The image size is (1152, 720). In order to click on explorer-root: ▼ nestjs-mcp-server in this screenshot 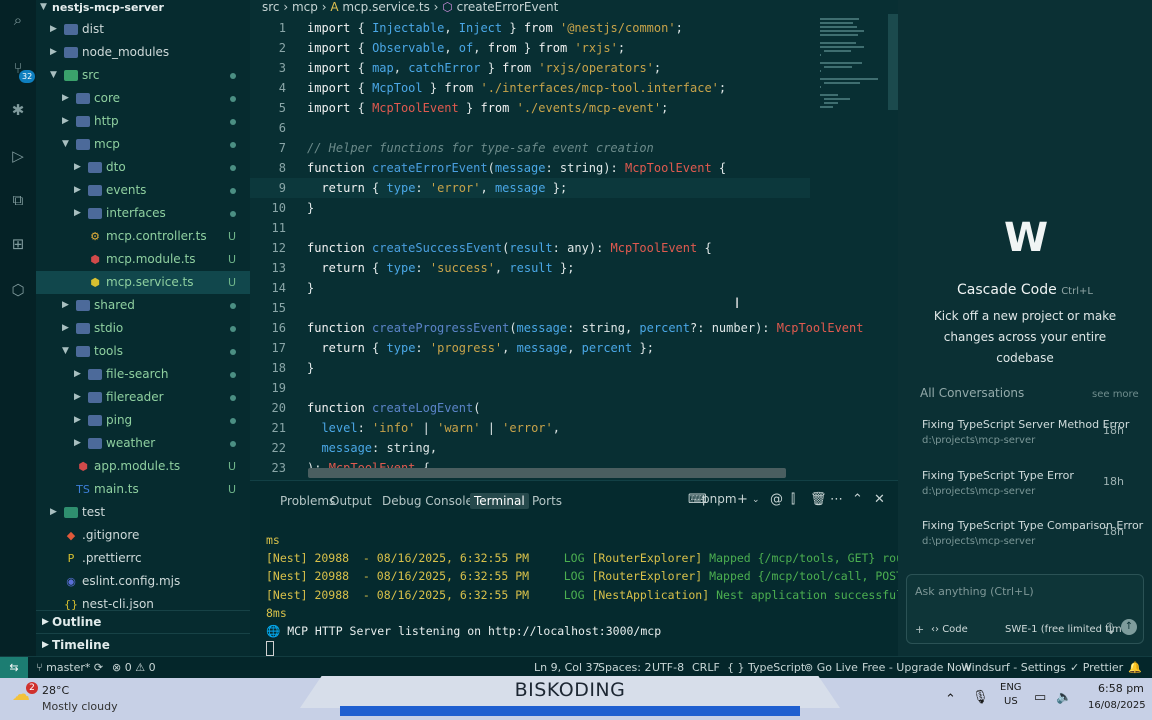, I will do `click(143, 9)`.